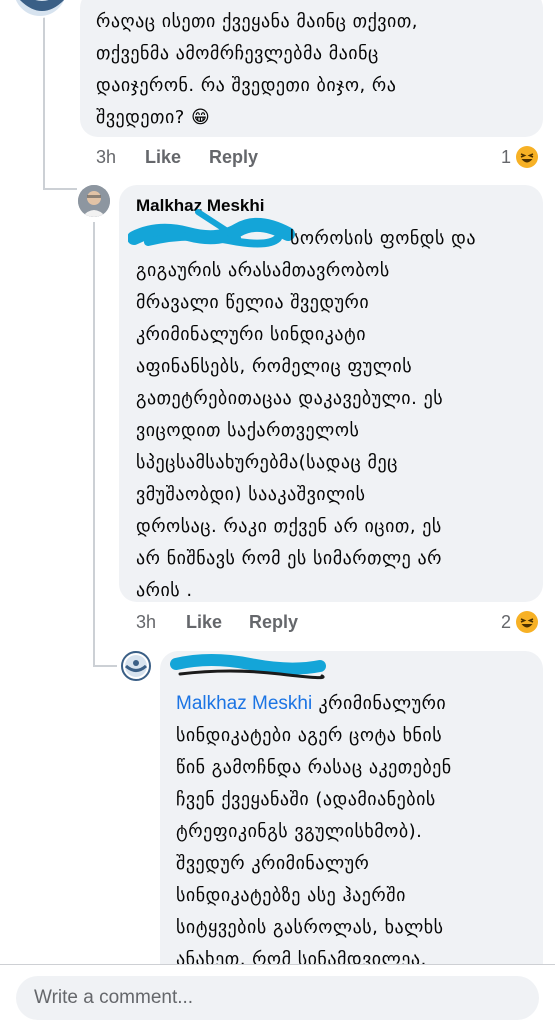  Describe the element at coordinates (382, 703) in the screenshot. I see `comment-text: კრიმინალური` at that location.